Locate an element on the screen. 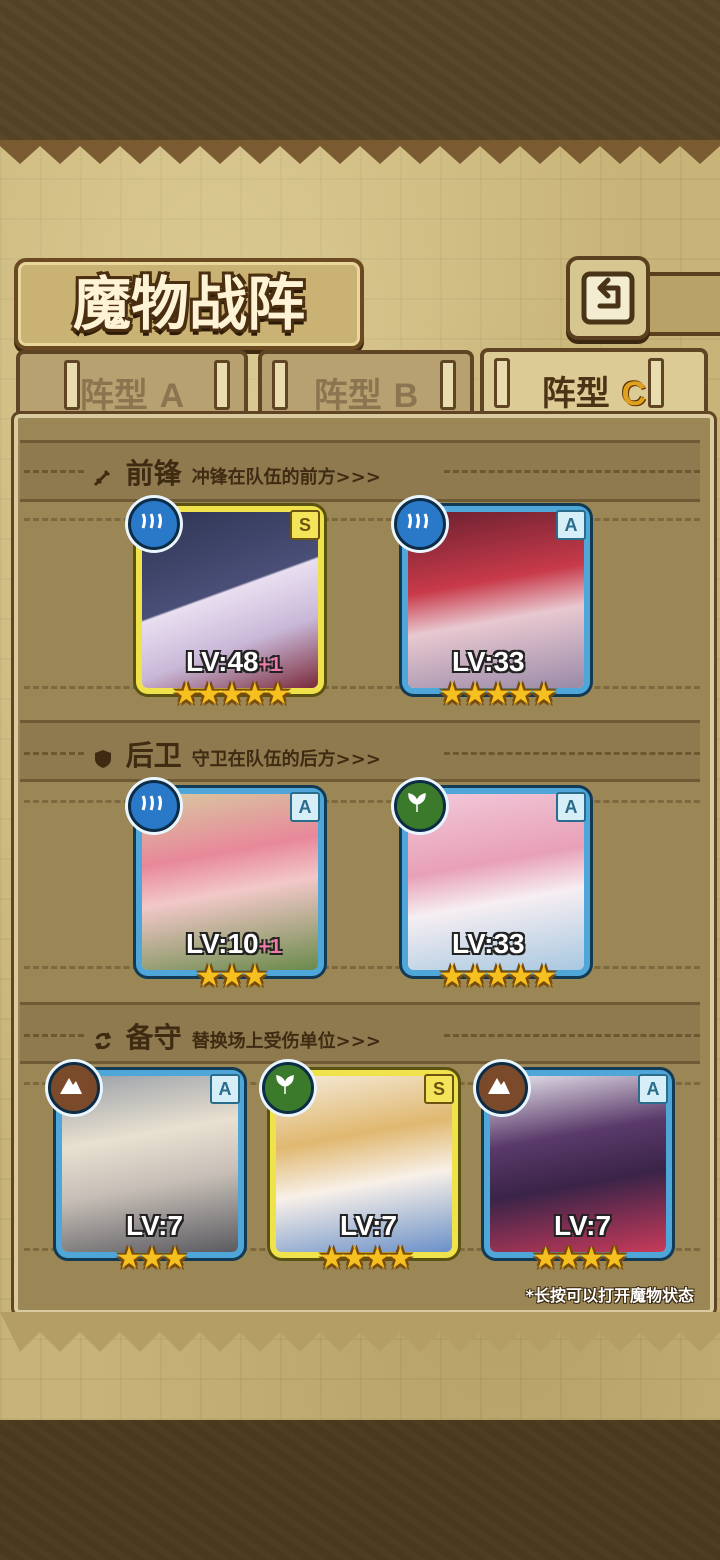 This screenshot has width=720, height=1560. section-desc: 守卫在队伍的后方>>> is located at coordinates (286, 759).